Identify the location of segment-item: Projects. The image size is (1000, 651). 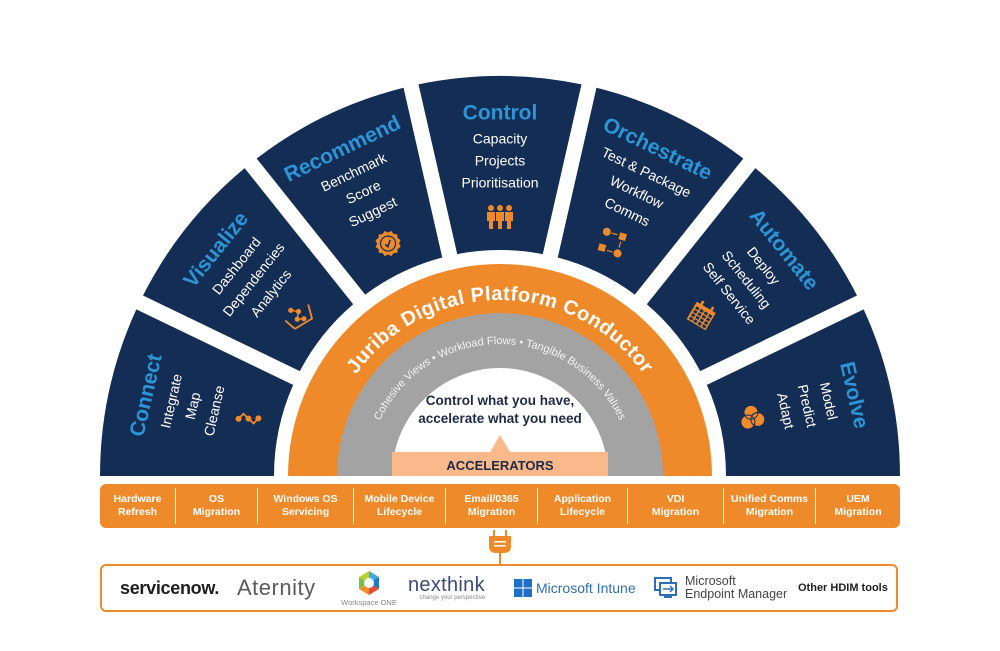
(500, 161).